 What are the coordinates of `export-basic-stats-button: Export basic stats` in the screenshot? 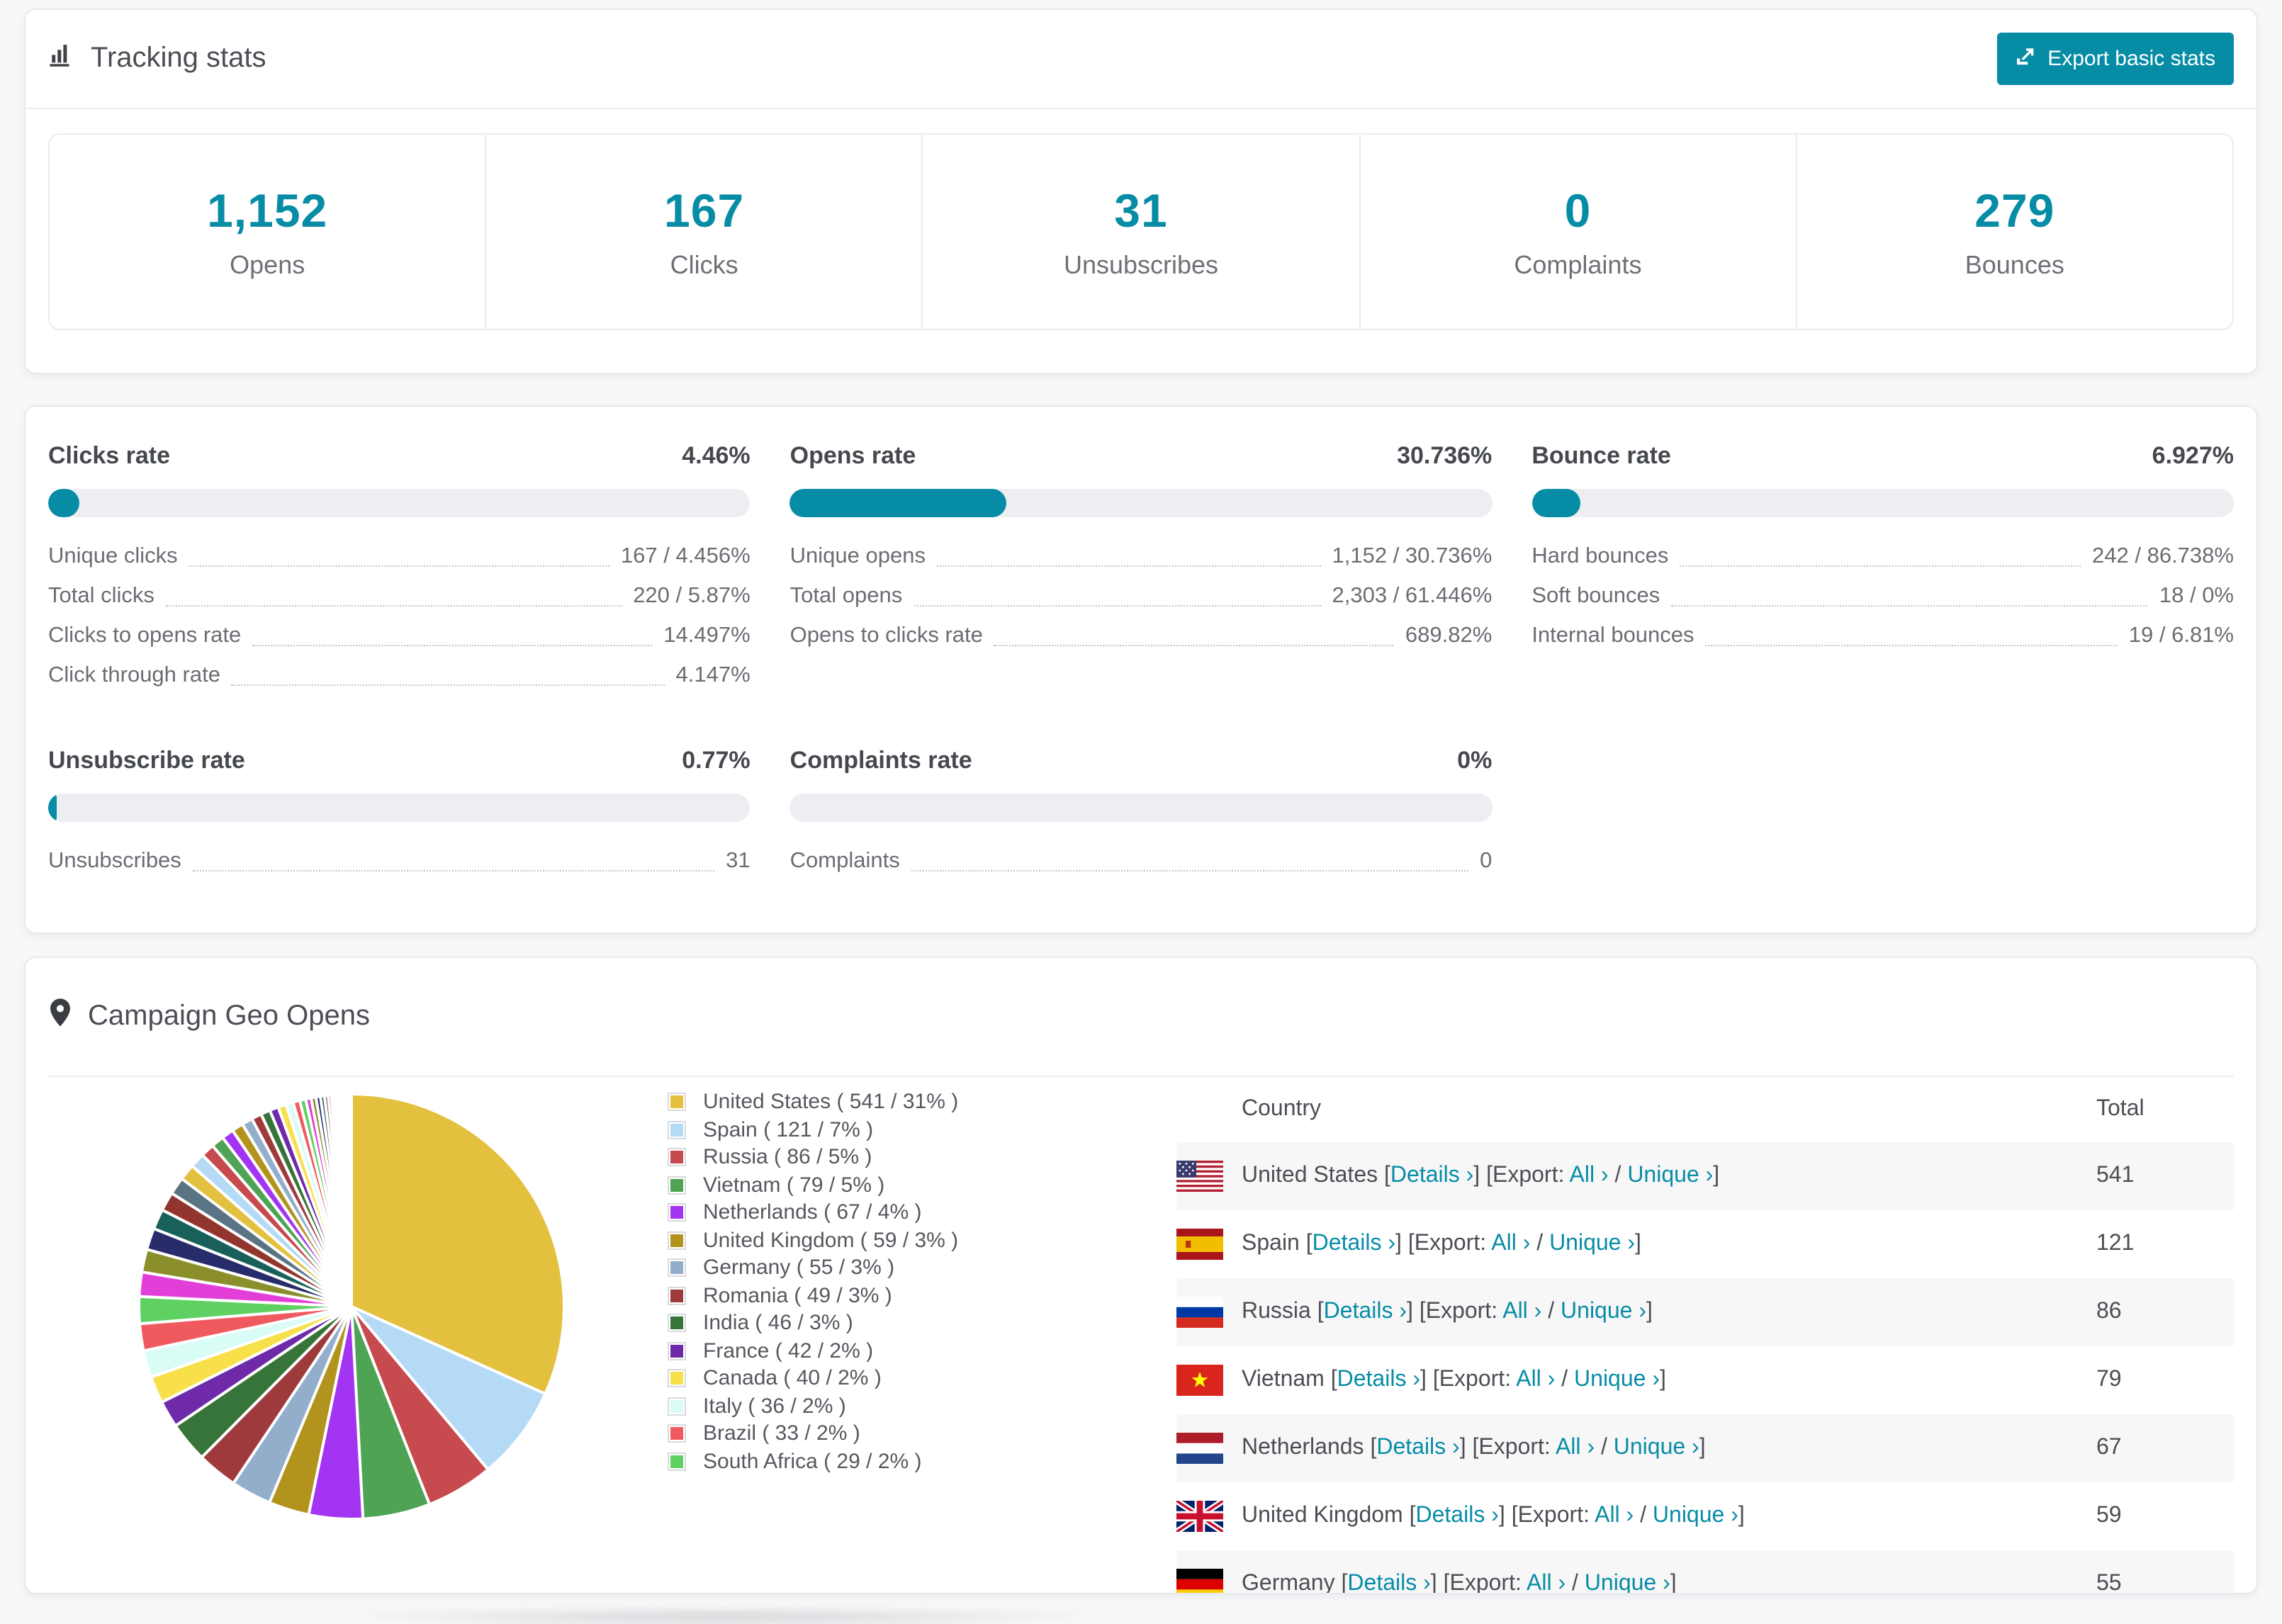 It's located at (2115, 59).